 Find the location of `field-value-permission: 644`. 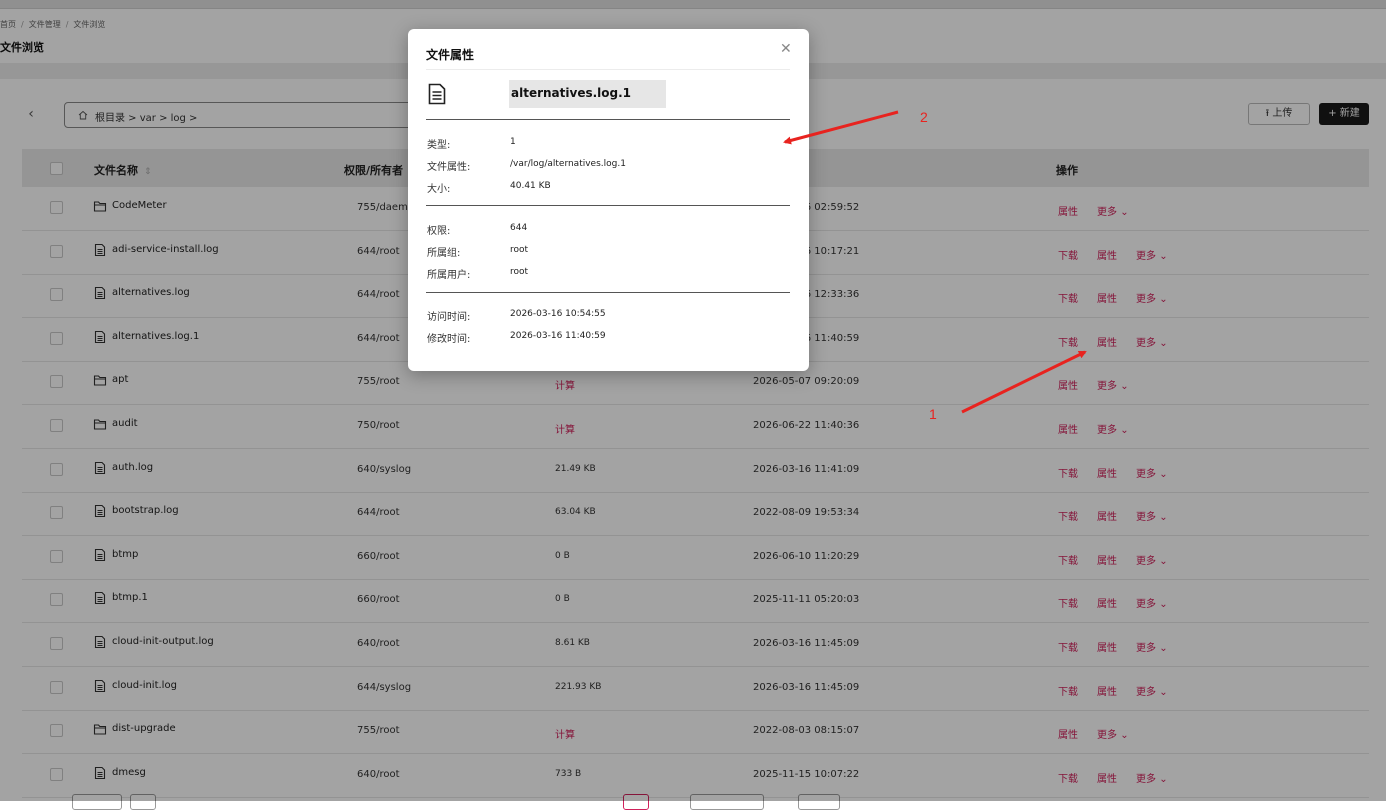

field-value-permission: 644 is located at coordinates (519, 228).